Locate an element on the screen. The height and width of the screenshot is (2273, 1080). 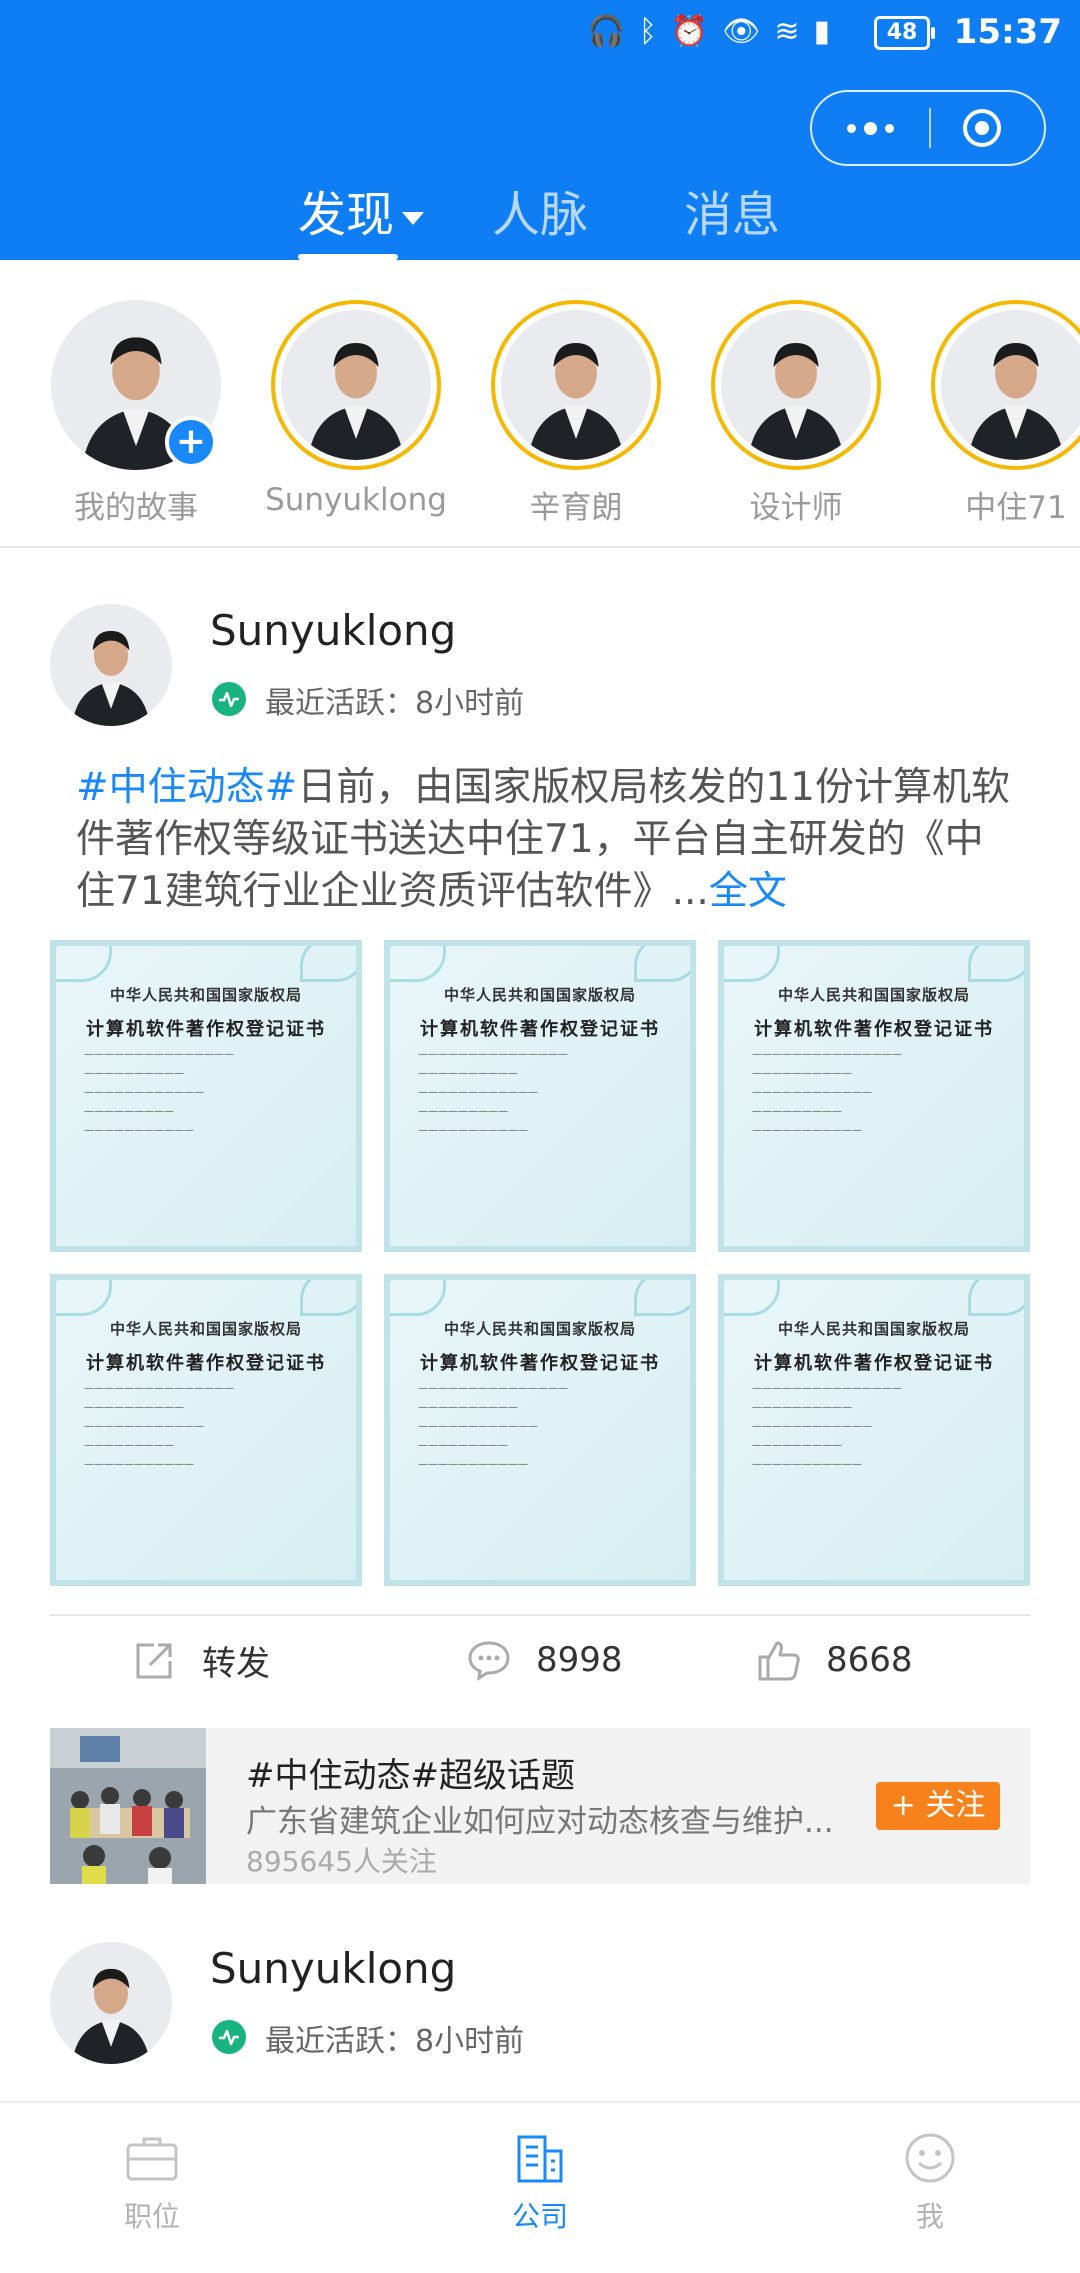
headset-icon: 🎧 is located at coordinates (606, 31).